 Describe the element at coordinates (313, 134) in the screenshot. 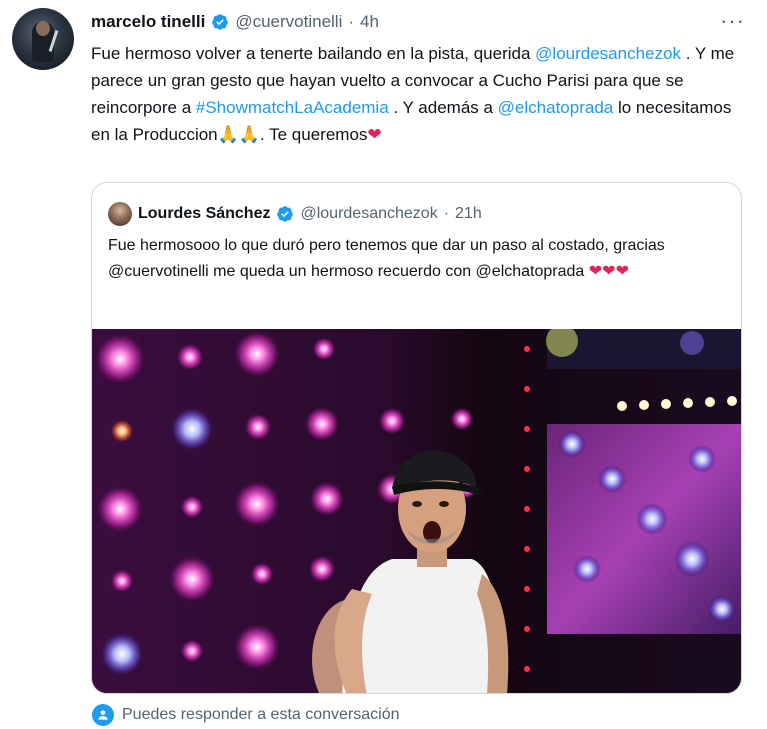

I see `tweet-text-part: . Te queremos` at that location.